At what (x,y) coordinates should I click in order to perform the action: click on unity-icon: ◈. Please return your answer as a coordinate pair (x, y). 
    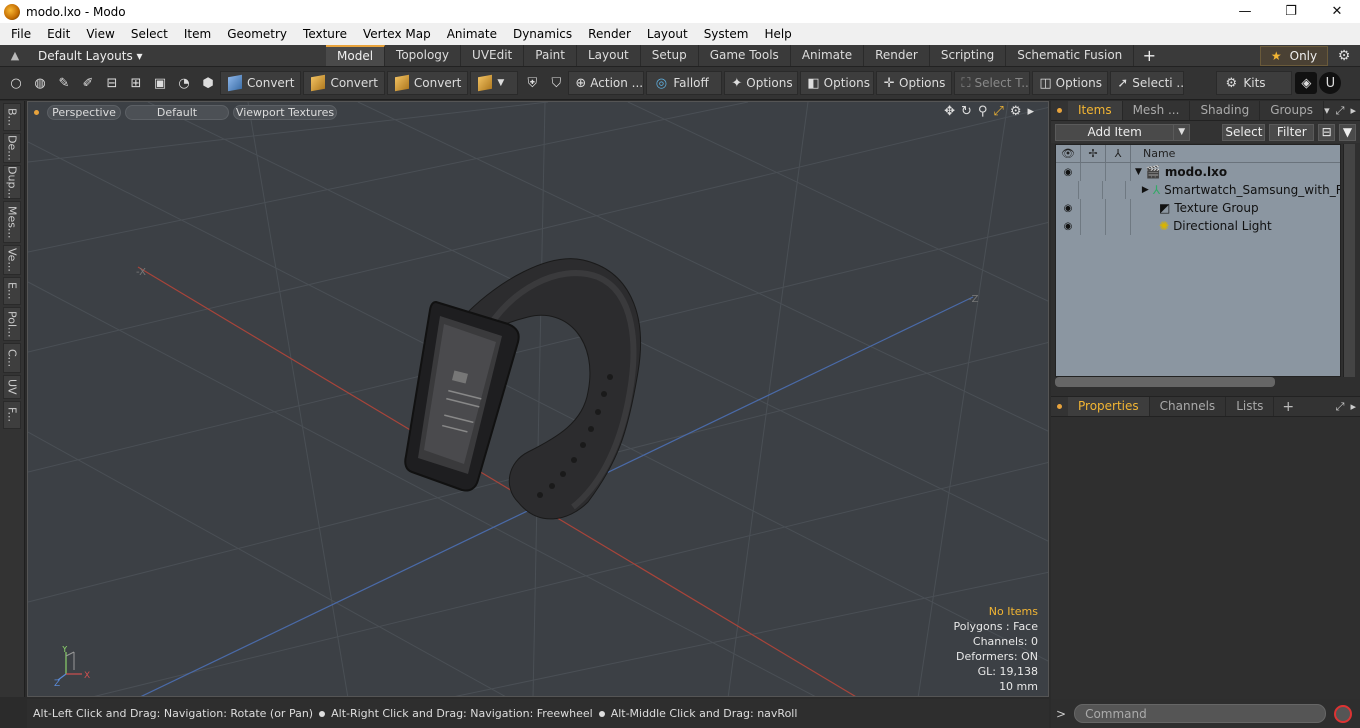
    Looking at the image, I should click on (1306, 83).